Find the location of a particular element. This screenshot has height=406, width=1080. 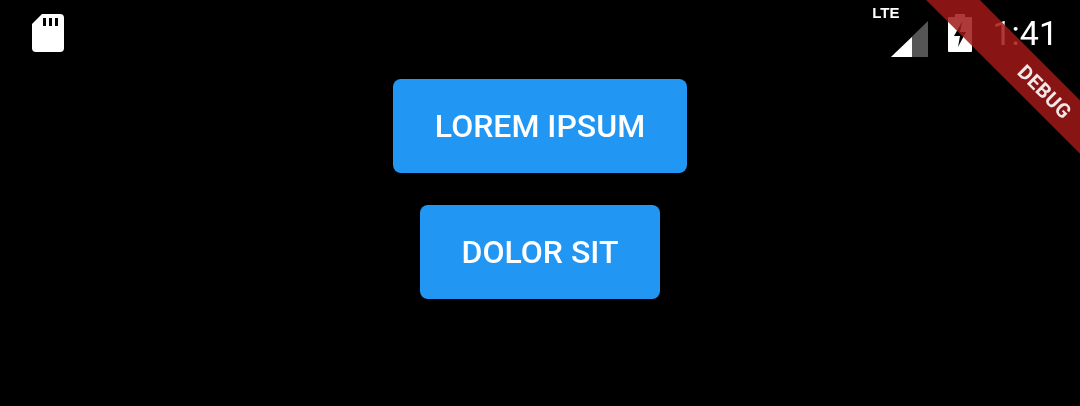

action-button: DOLOR SIT is located at coordinates (540, 252).